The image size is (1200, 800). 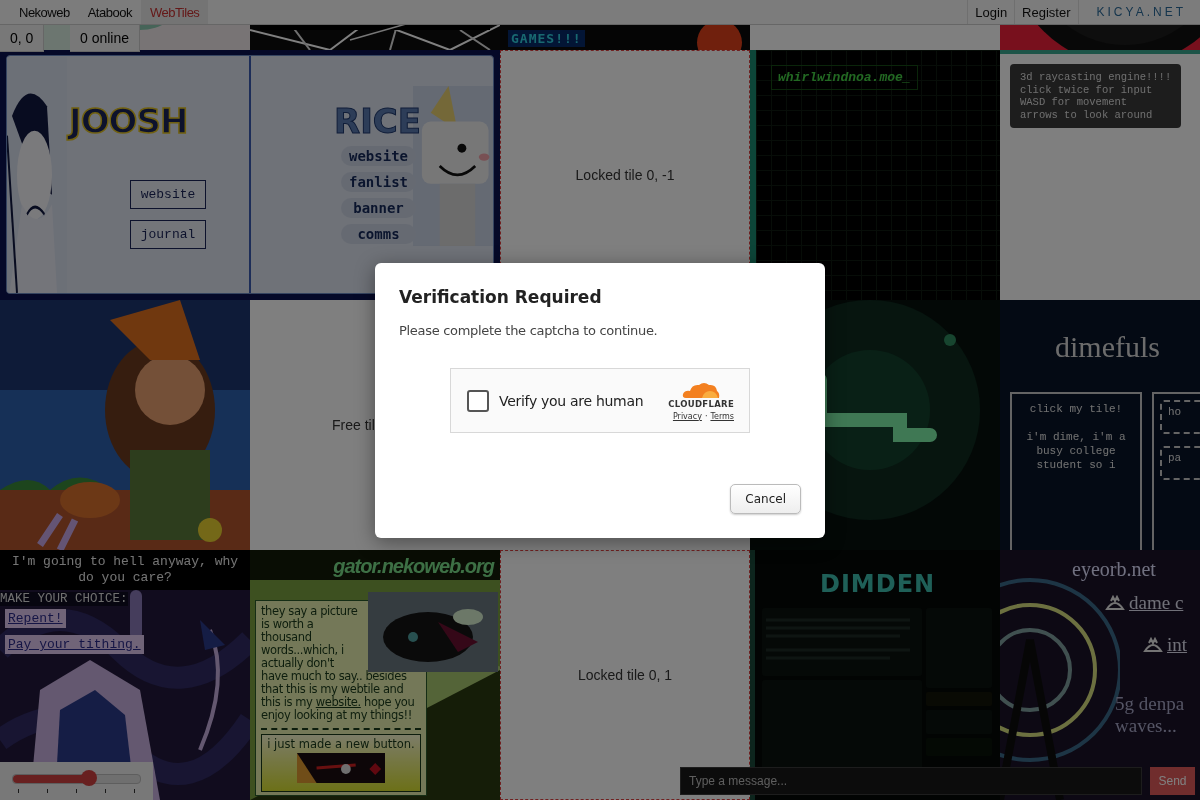 What do you see at coordinates (1076, 437) in the screenshot?
I see `intro-line: i'm dime, i'm a` at bounding box center [1076, 437].